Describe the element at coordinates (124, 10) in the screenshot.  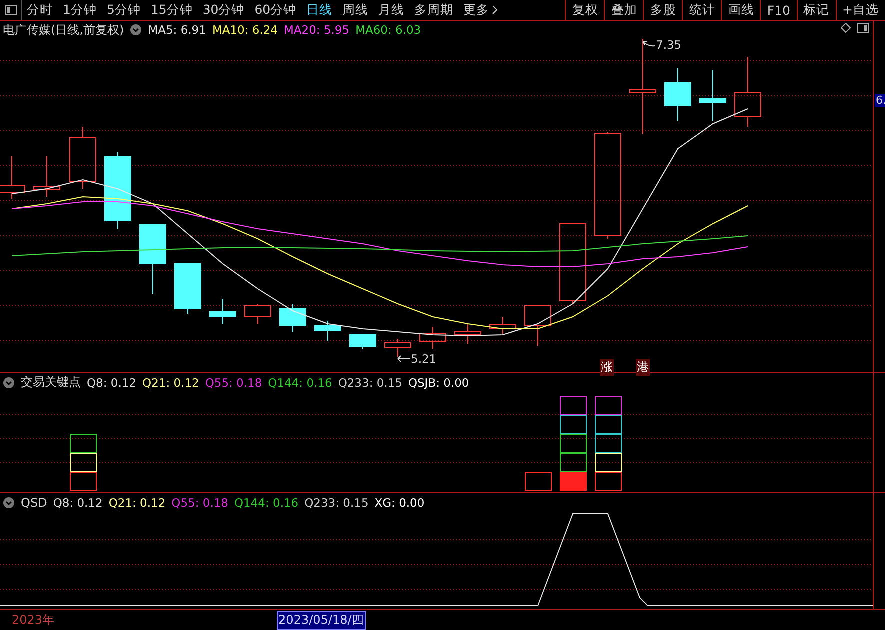
I see `period-tab: 5分钟` at that location.